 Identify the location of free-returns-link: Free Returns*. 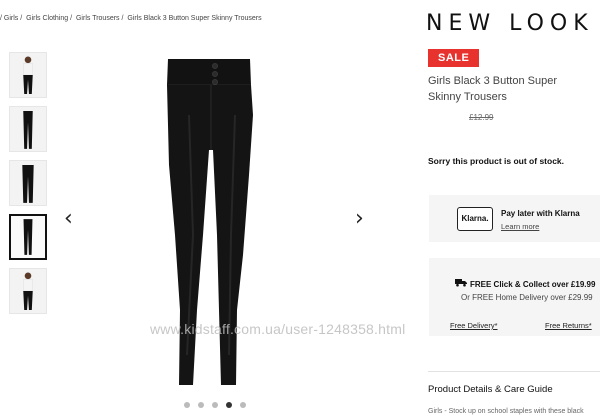
(568, 325).